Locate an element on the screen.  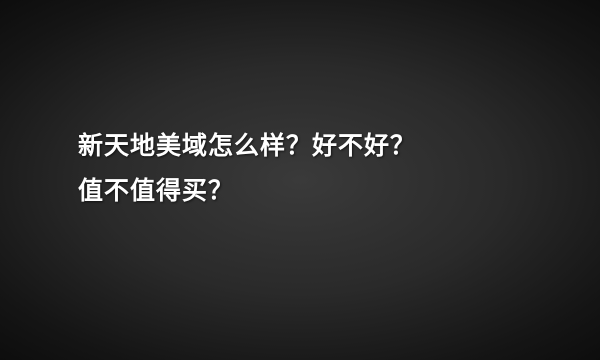
headline-line-2: 值不值得买？ is located at coordinates (156, 190).